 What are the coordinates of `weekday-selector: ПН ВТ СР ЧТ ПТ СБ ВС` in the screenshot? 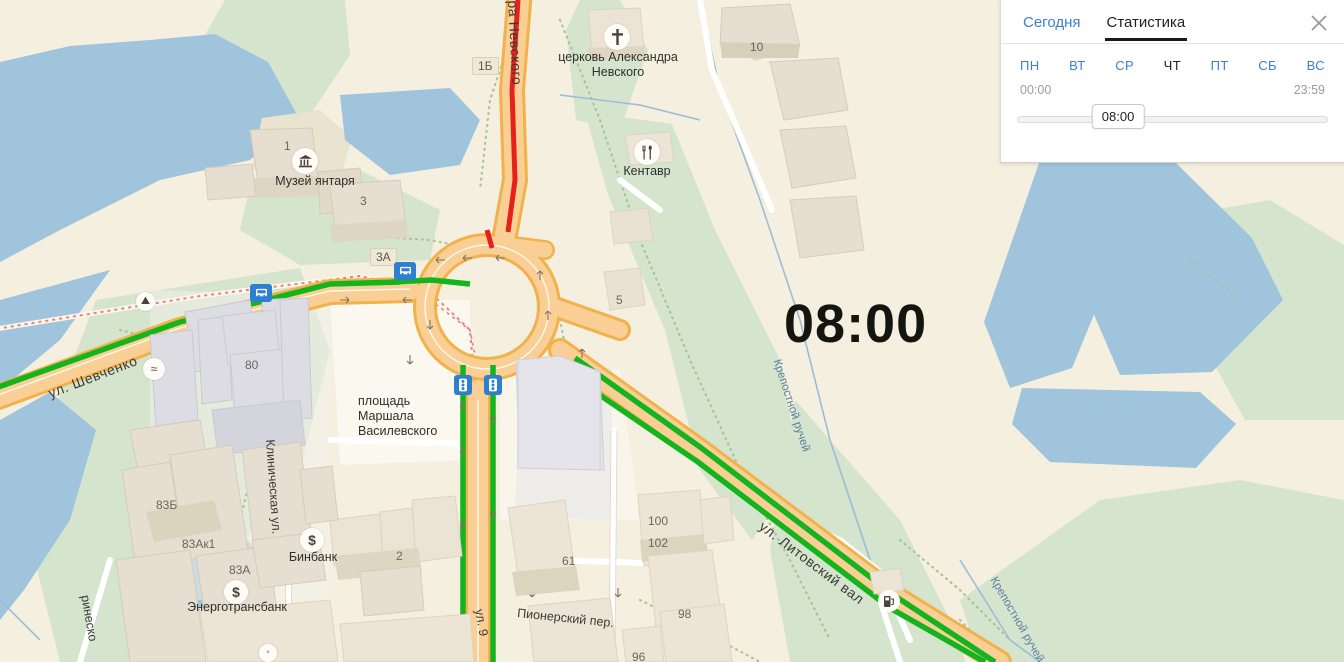 It's located at (1172, 58).